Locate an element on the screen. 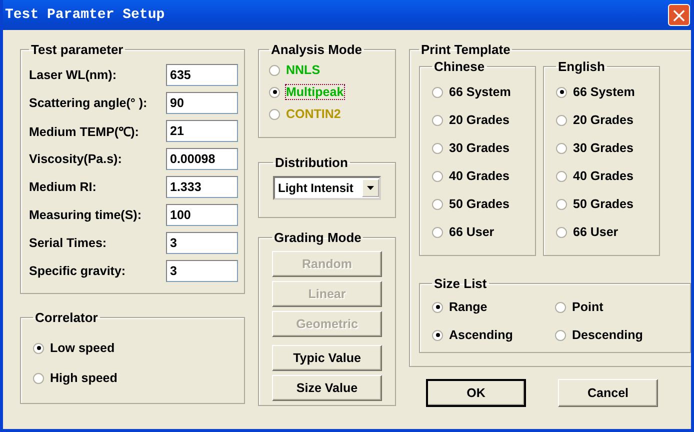 This screenshot has width=694, height=432. group-title: Test parameter is located at coordinates (77, 49).